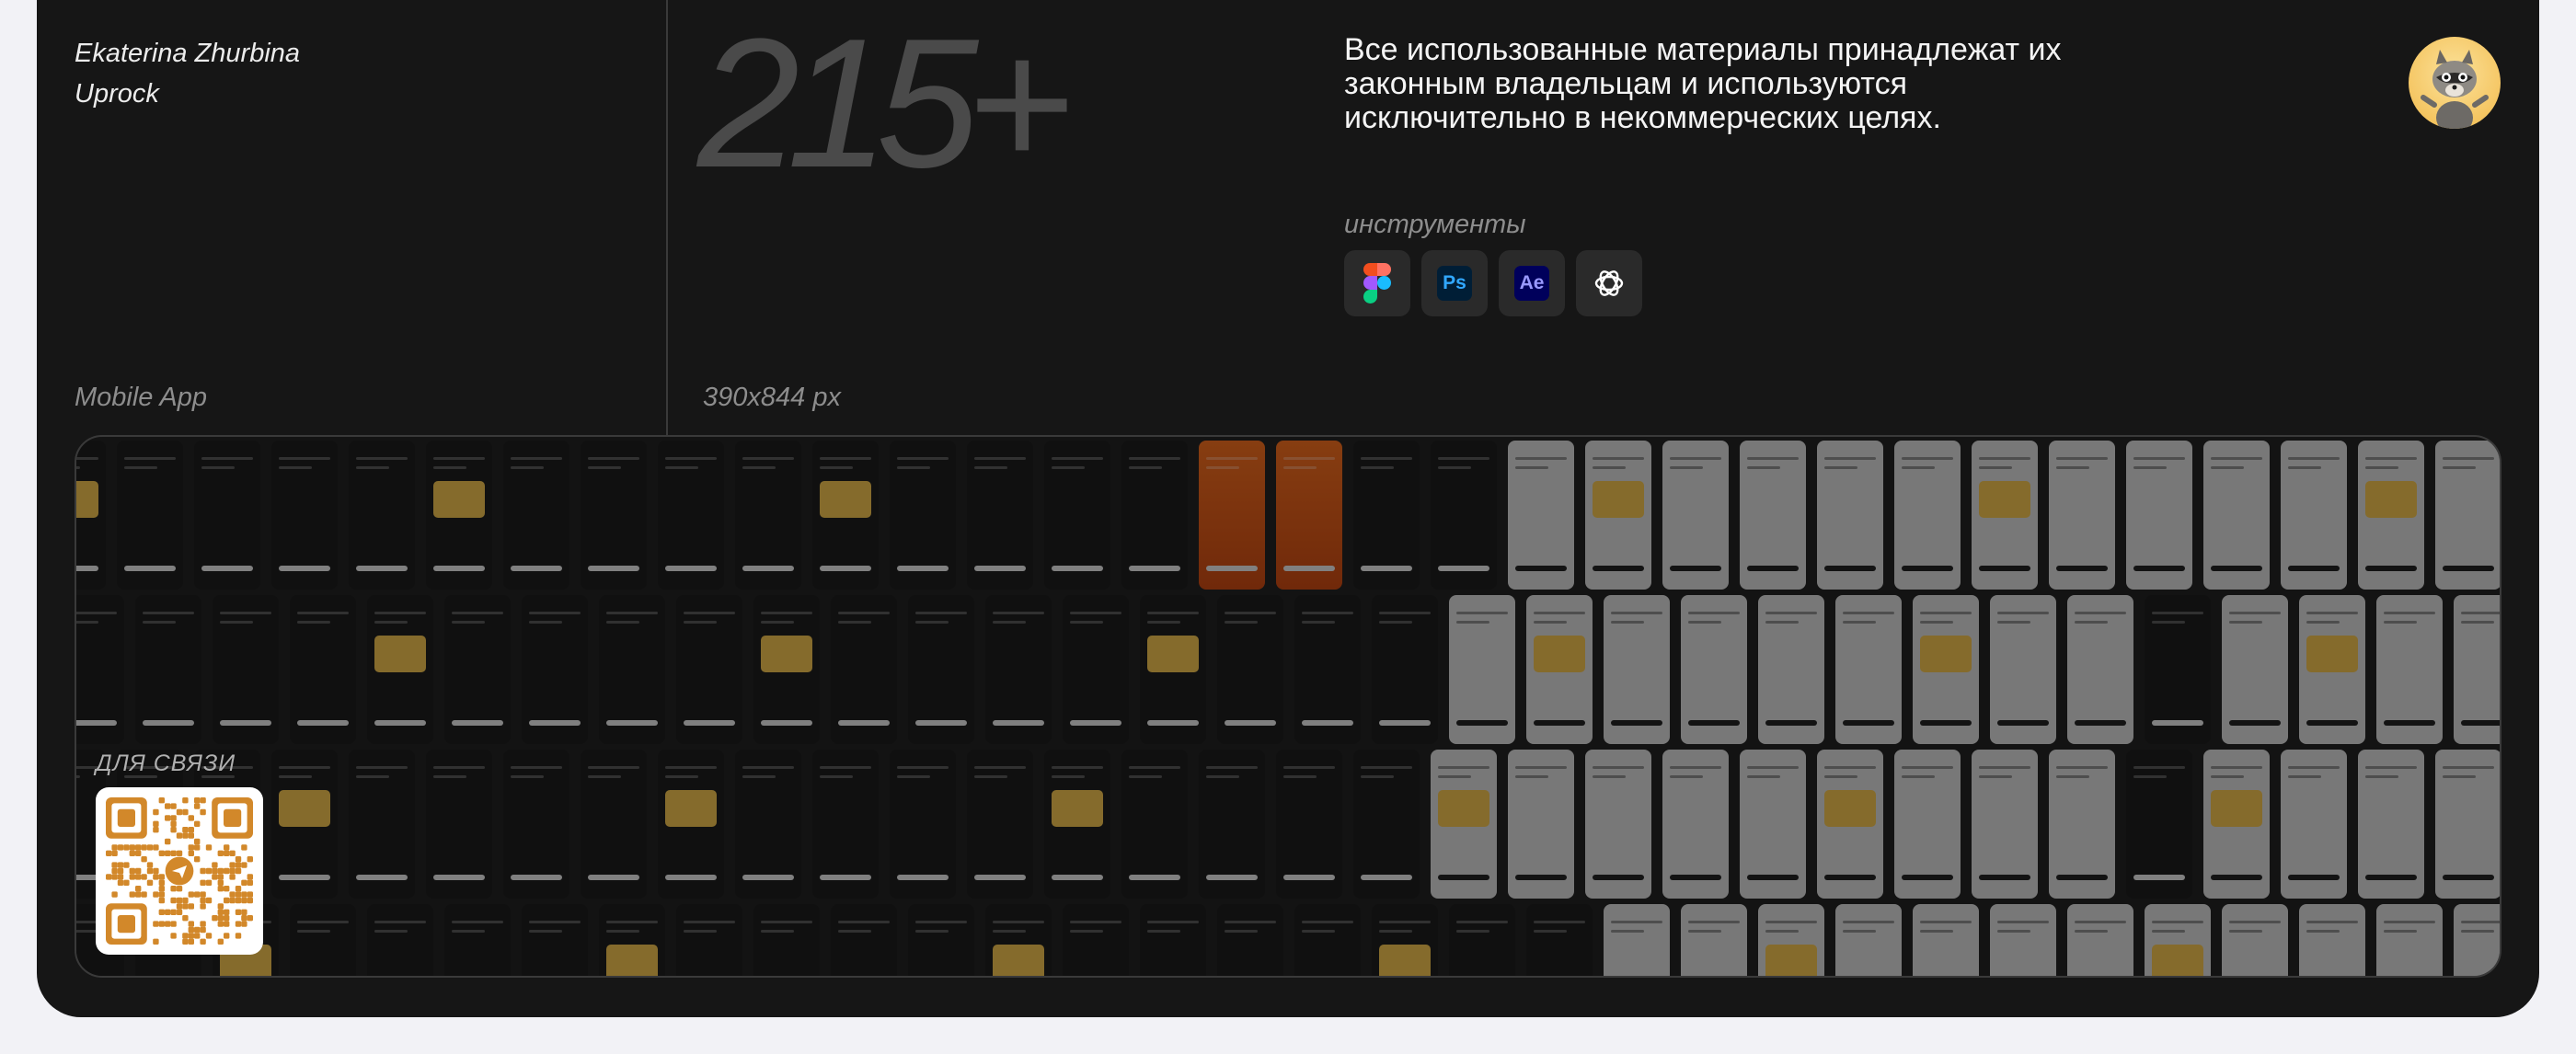  I want to click on raccoon-avatar-icon, so click(2455, 90).